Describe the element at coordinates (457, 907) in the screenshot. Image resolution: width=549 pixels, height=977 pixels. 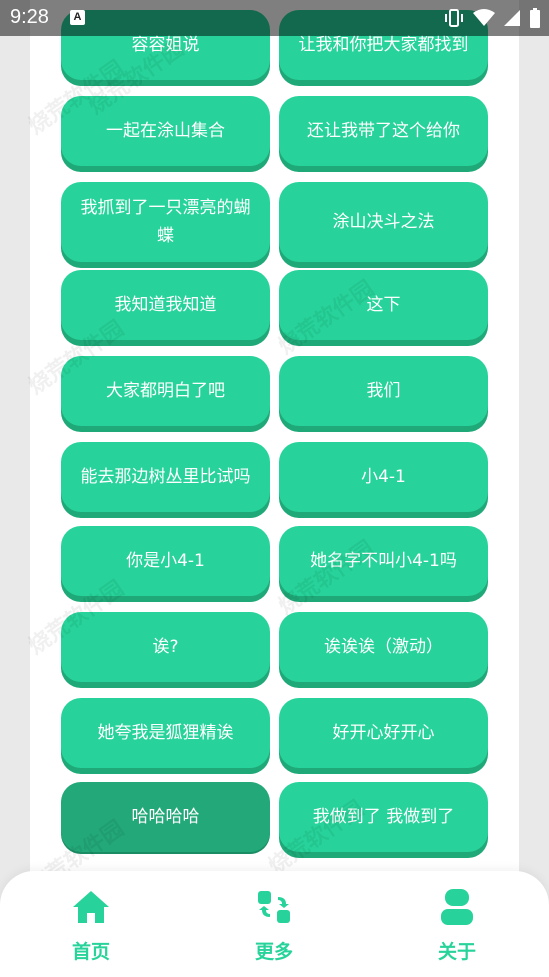
I see `person-icon` at that location.